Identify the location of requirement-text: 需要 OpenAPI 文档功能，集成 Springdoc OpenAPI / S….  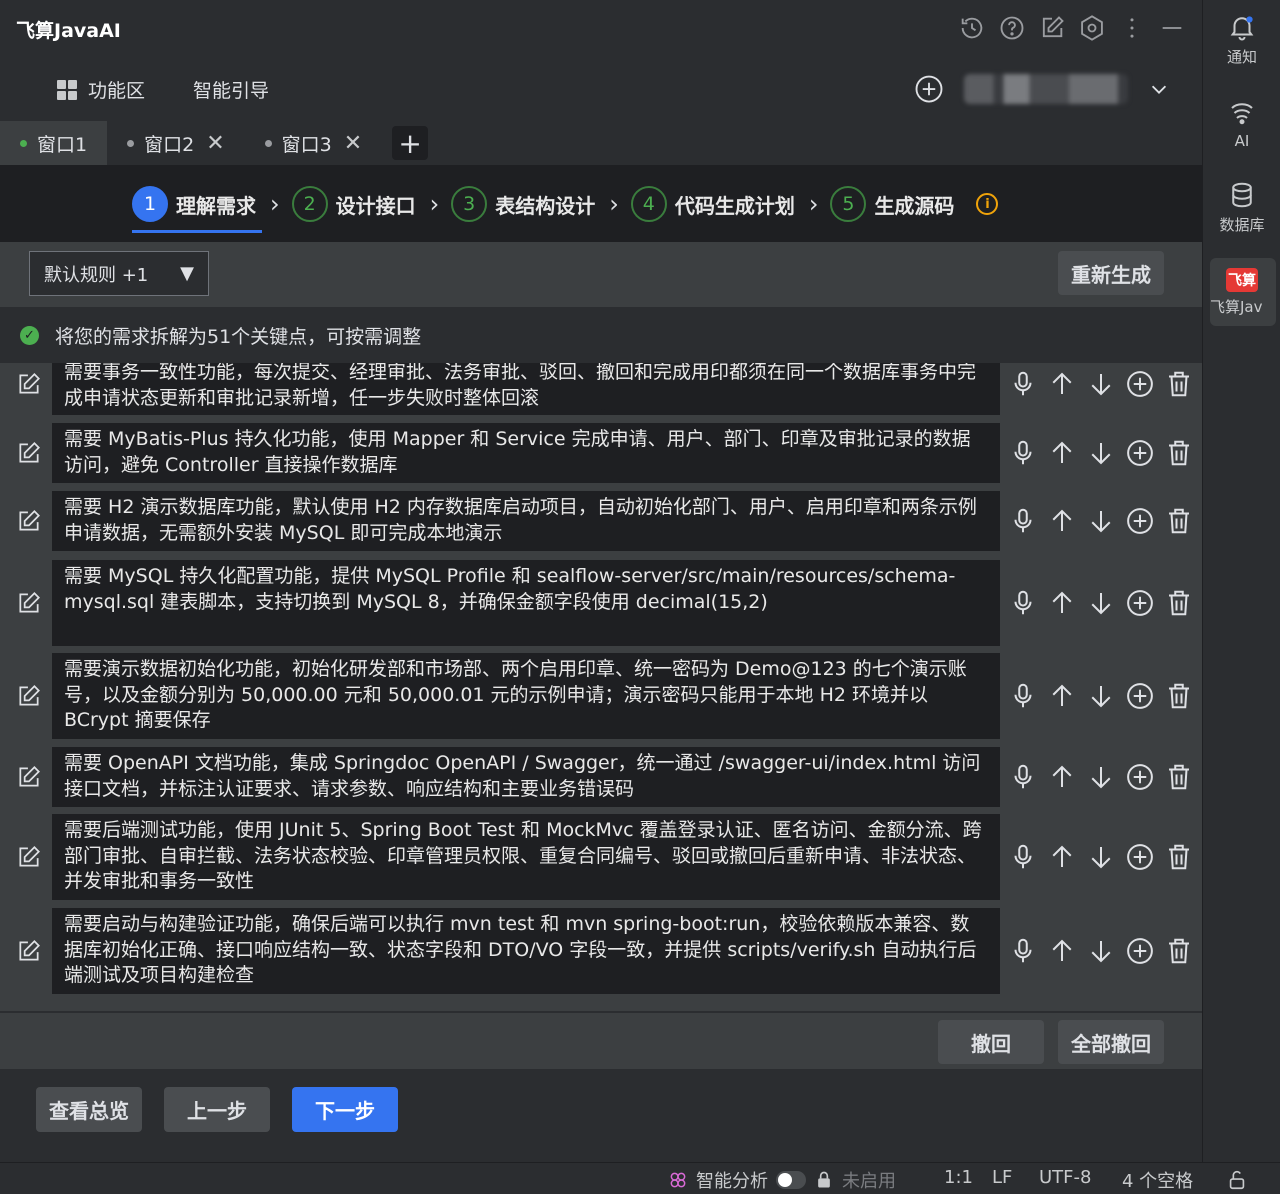
(526, 777).